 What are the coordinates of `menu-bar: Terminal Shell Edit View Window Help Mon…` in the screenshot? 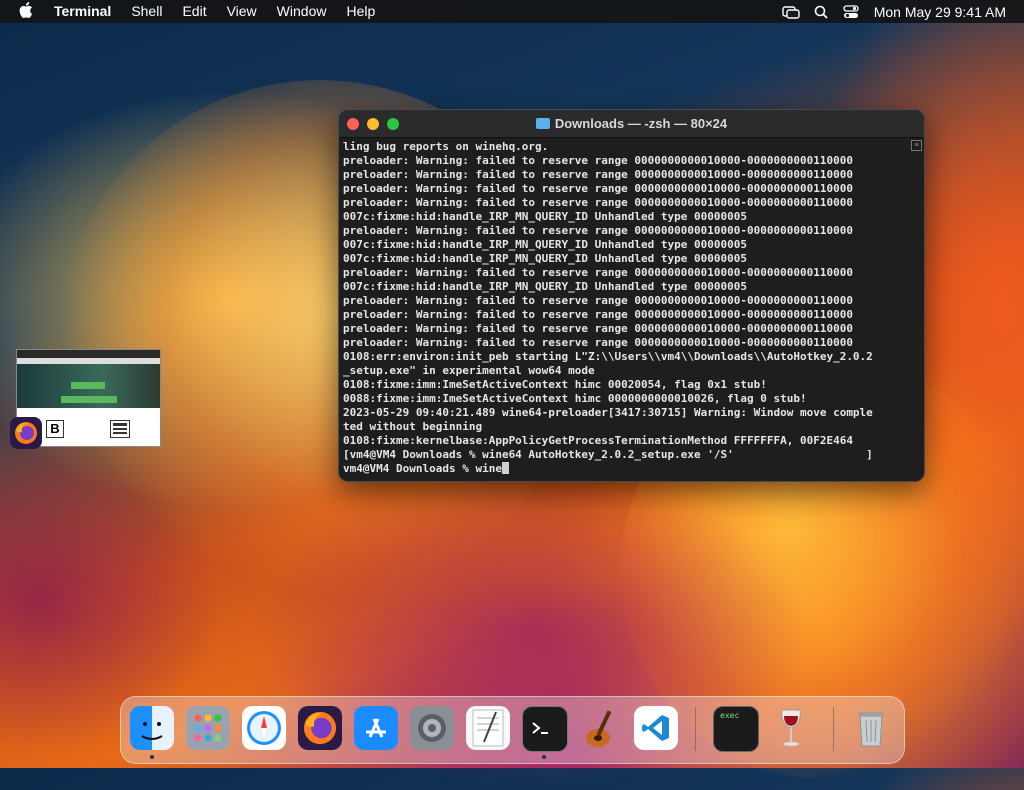 It's located at (512, 11).